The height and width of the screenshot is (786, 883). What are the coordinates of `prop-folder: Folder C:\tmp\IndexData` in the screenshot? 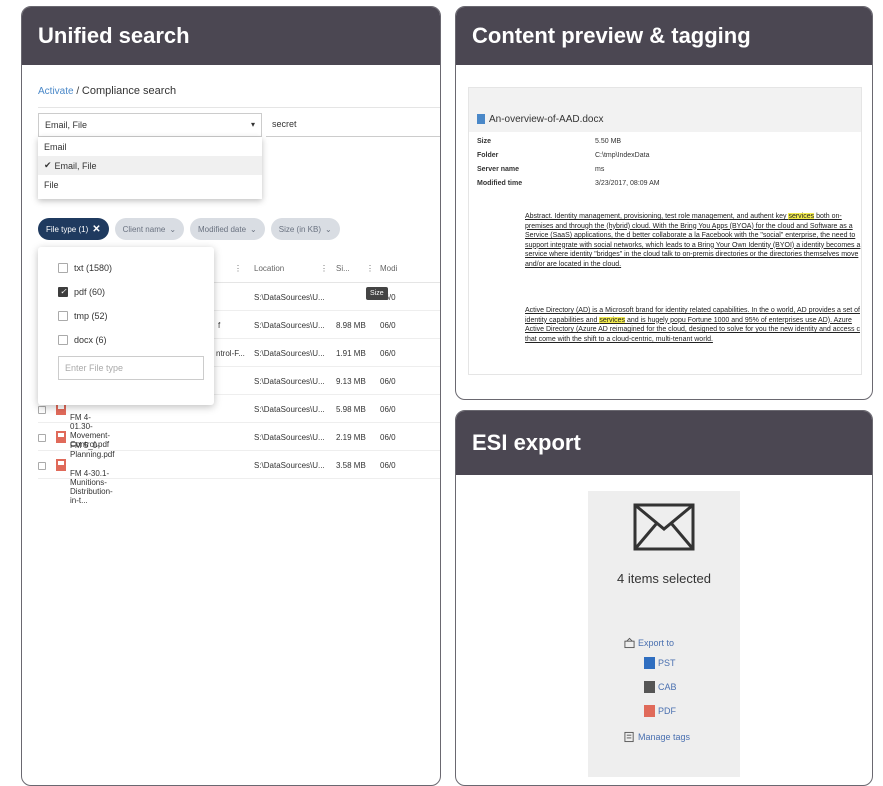 It's located at (563, 155).